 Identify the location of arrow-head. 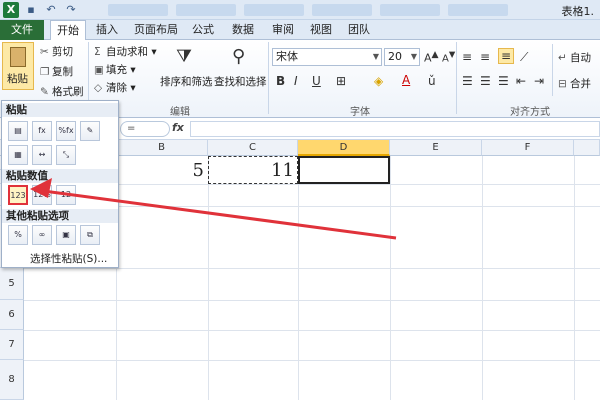
(41, 188).